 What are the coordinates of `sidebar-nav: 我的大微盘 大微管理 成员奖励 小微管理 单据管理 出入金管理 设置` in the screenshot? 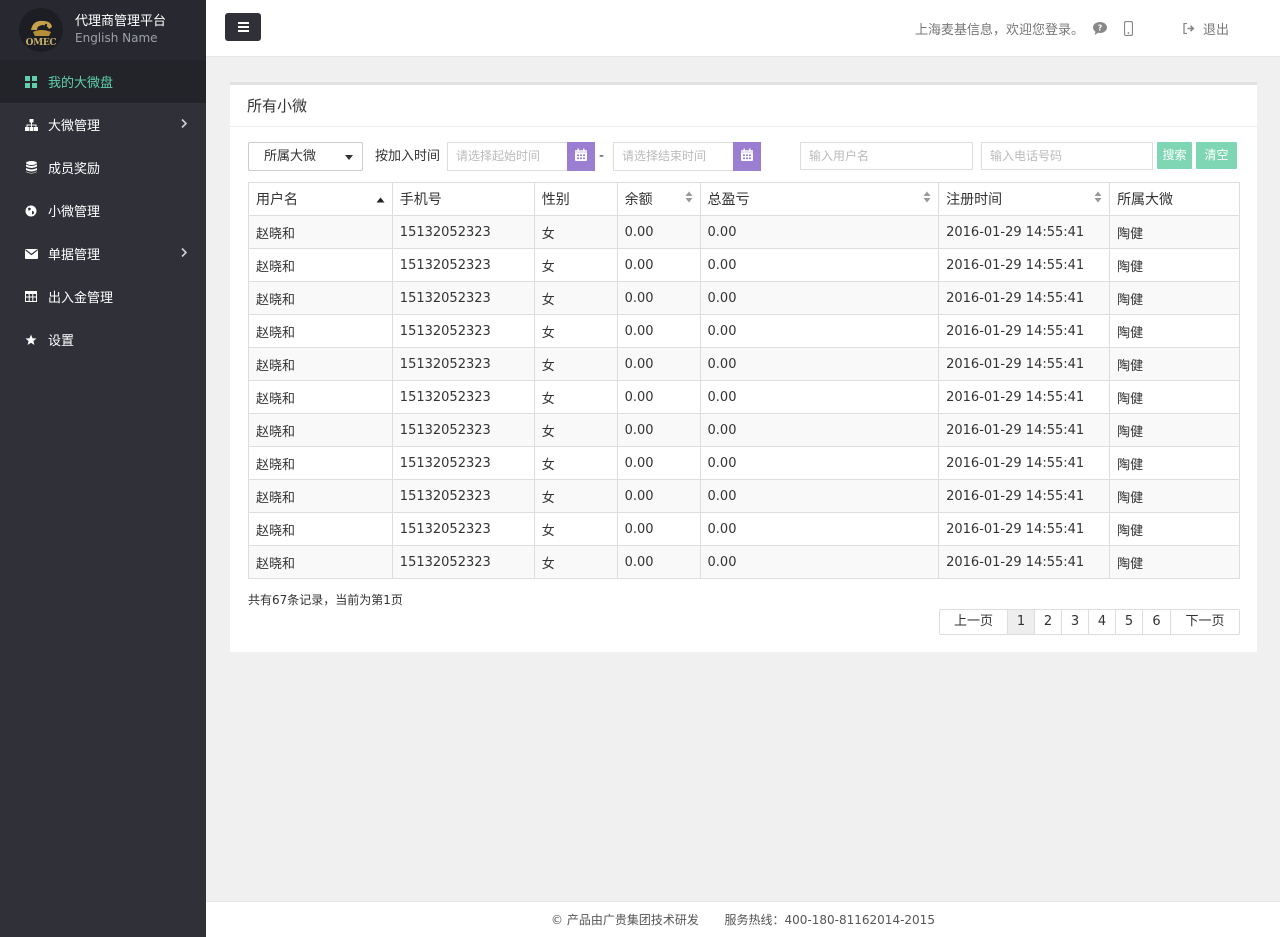 It's located at (103, 210).